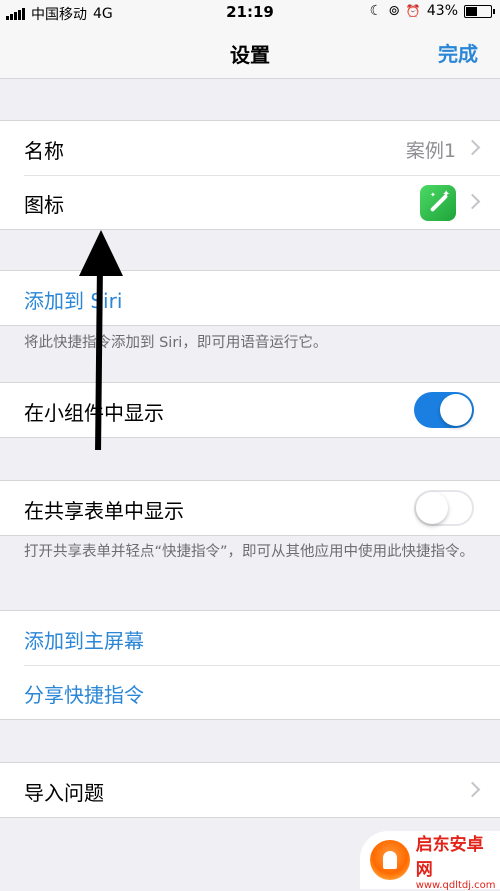 The height and width of the screenshot is (891, 500). Describe the element at coordinates (458, 52) in the screenshot. I see `done-button: 完成` at that location.